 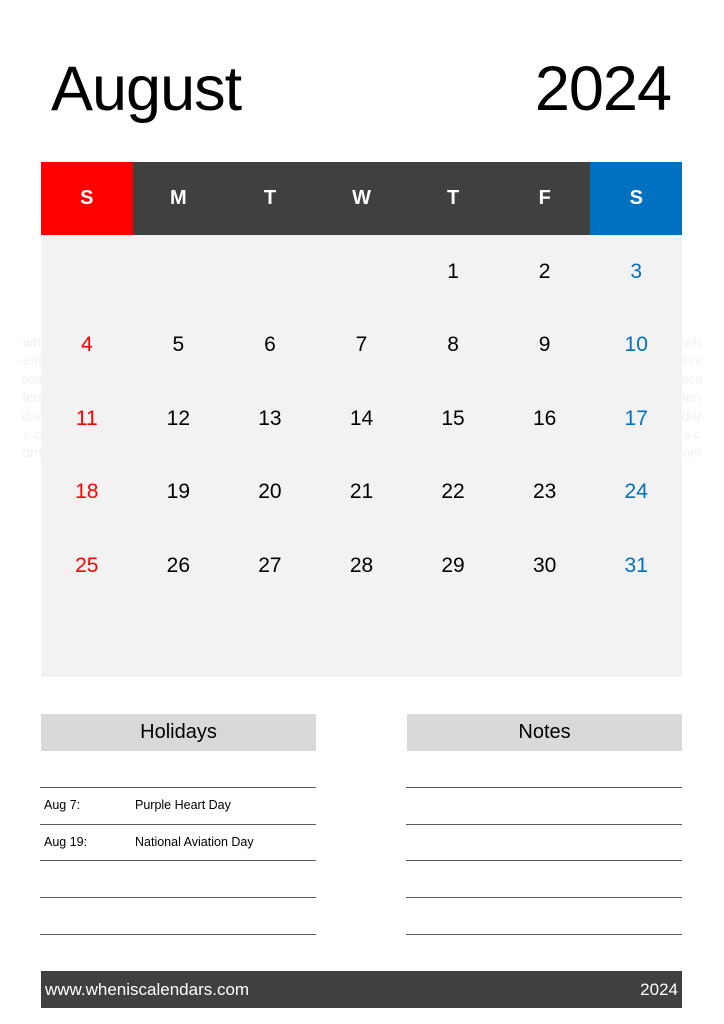 I want to click on day-cell: 22, so click(x=453, y=492).